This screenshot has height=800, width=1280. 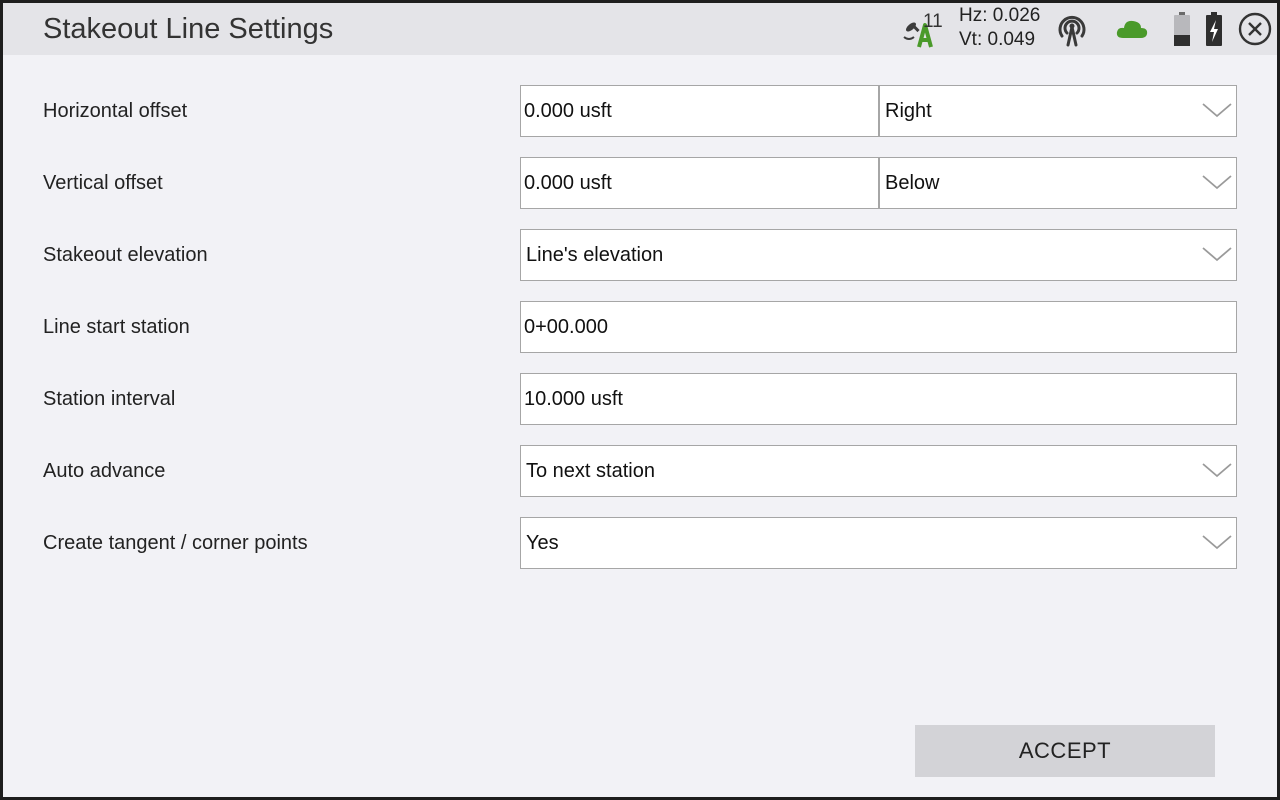 I want to click on vertical-offset-input, so click(x=699, y=183).